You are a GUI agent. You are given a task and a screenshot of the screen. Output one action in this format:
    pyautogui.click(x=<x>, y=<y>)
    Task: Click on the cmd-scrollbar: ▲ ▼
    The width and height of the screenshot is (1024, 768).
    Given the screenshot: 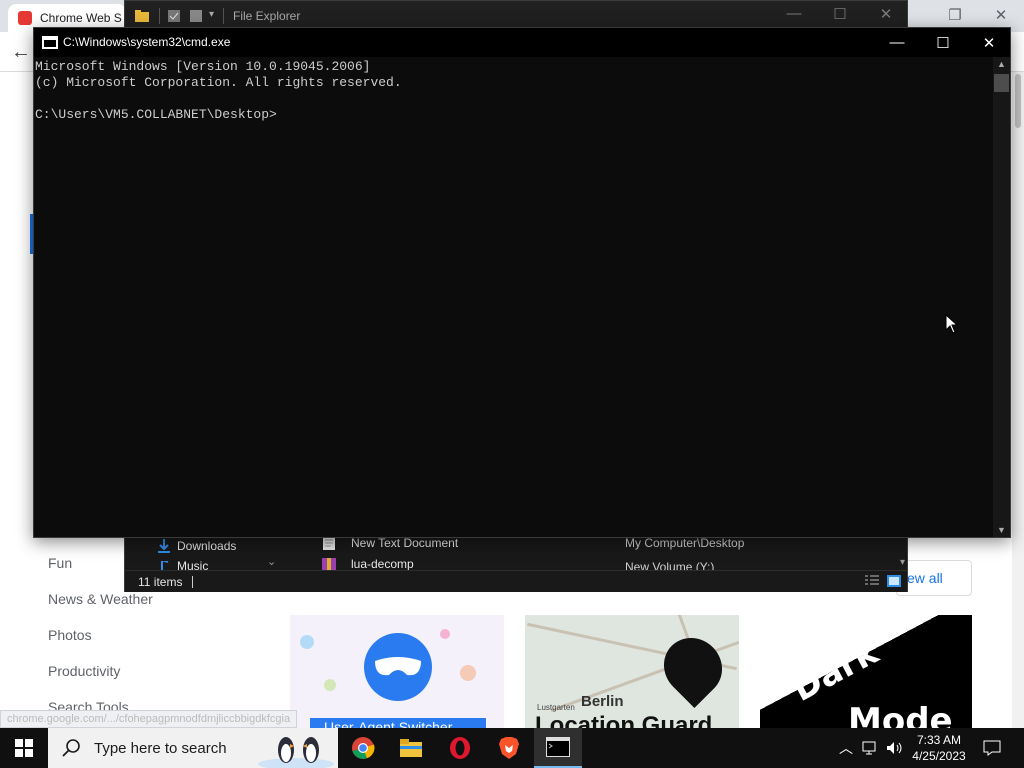 What is the action you would take?
    pyautogui.click(x=1001, y=297)
    